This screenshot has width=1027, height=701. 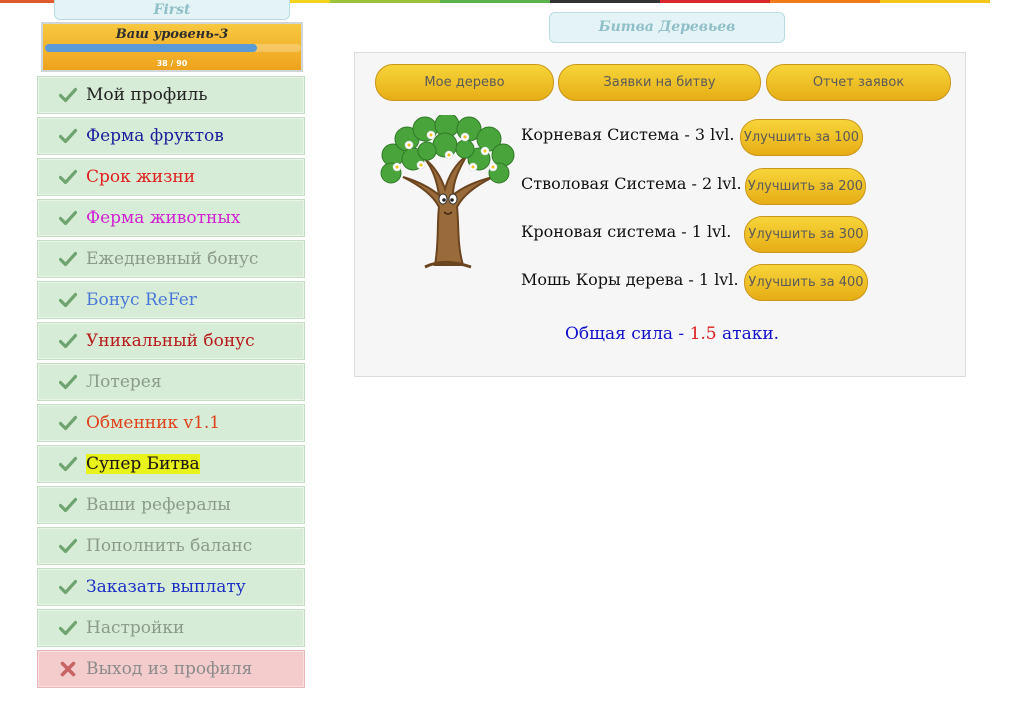 I want to click on sidebar-item-label: Ферма животных, so click(x=163, y=218).